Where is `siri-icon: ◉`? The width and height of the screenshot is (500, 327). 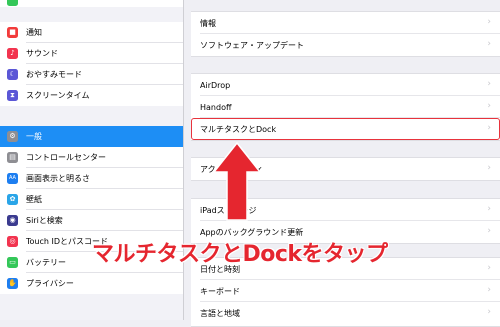 siri-icon: ◉ is located at coordinates (12, 220).